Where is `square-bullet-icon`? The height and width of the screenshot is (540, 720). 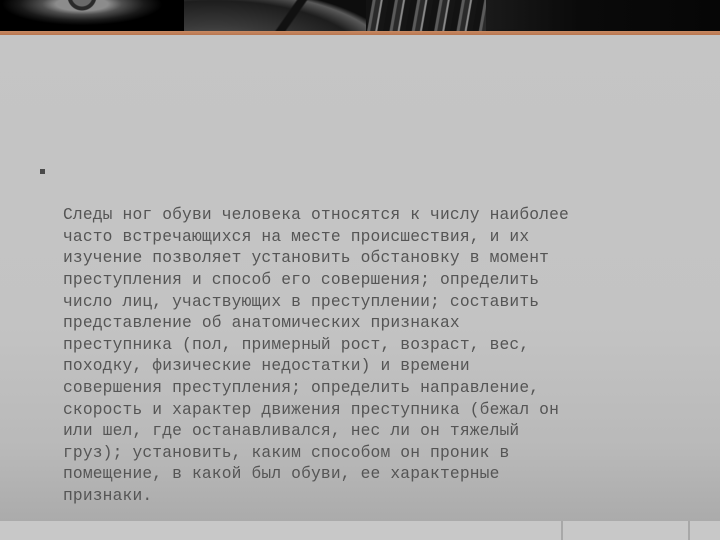
square-bullet-icon is located at coordinates (42, 171).